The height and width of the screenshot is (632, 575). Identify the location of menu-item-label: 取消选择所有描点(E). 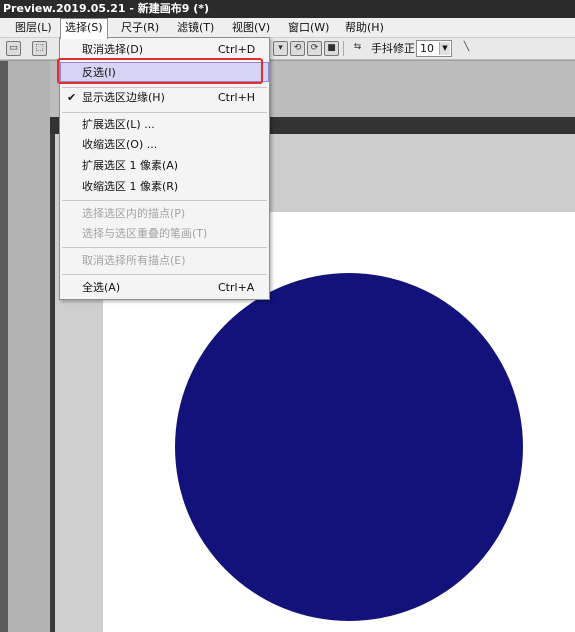
(134, 260).